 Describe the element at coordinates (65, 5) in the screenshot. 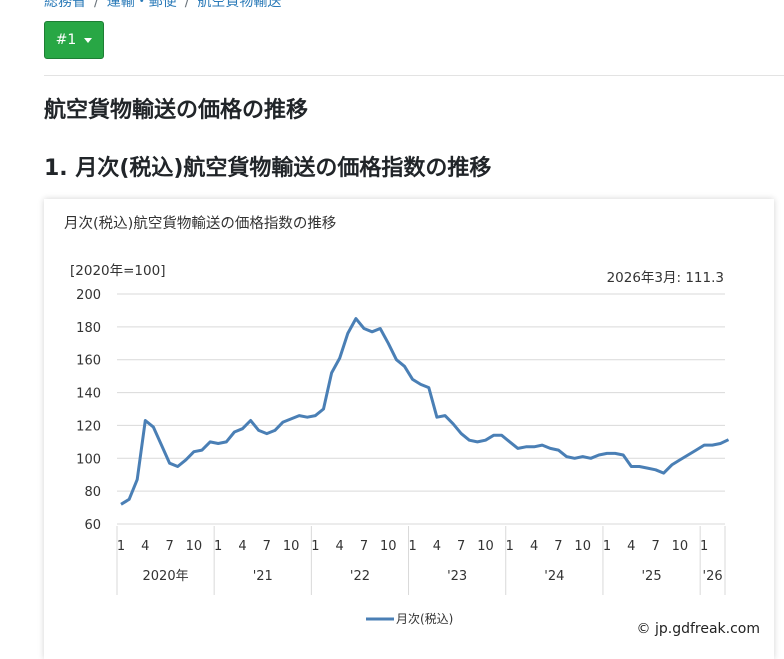

I see `breadcrumb-item-1: 総務省` at that location.